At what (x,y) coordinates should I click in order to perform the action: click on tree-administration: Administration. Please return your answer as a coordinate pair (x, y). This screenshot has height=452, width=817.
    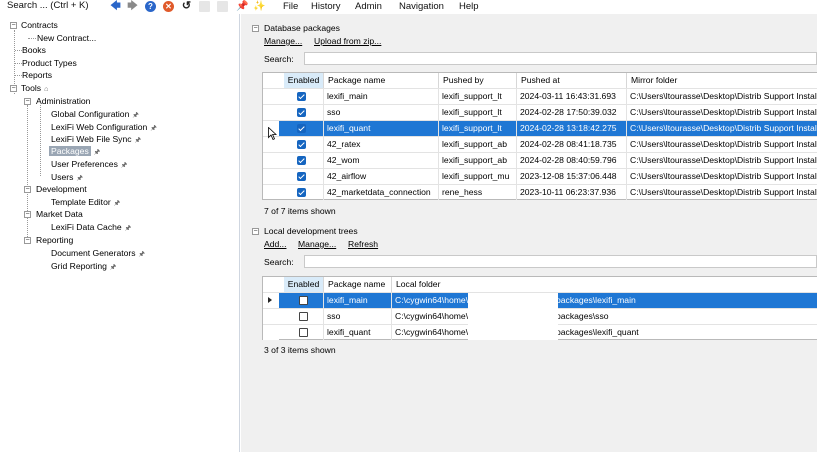
    Looking at the image, I should click on (63, 101).